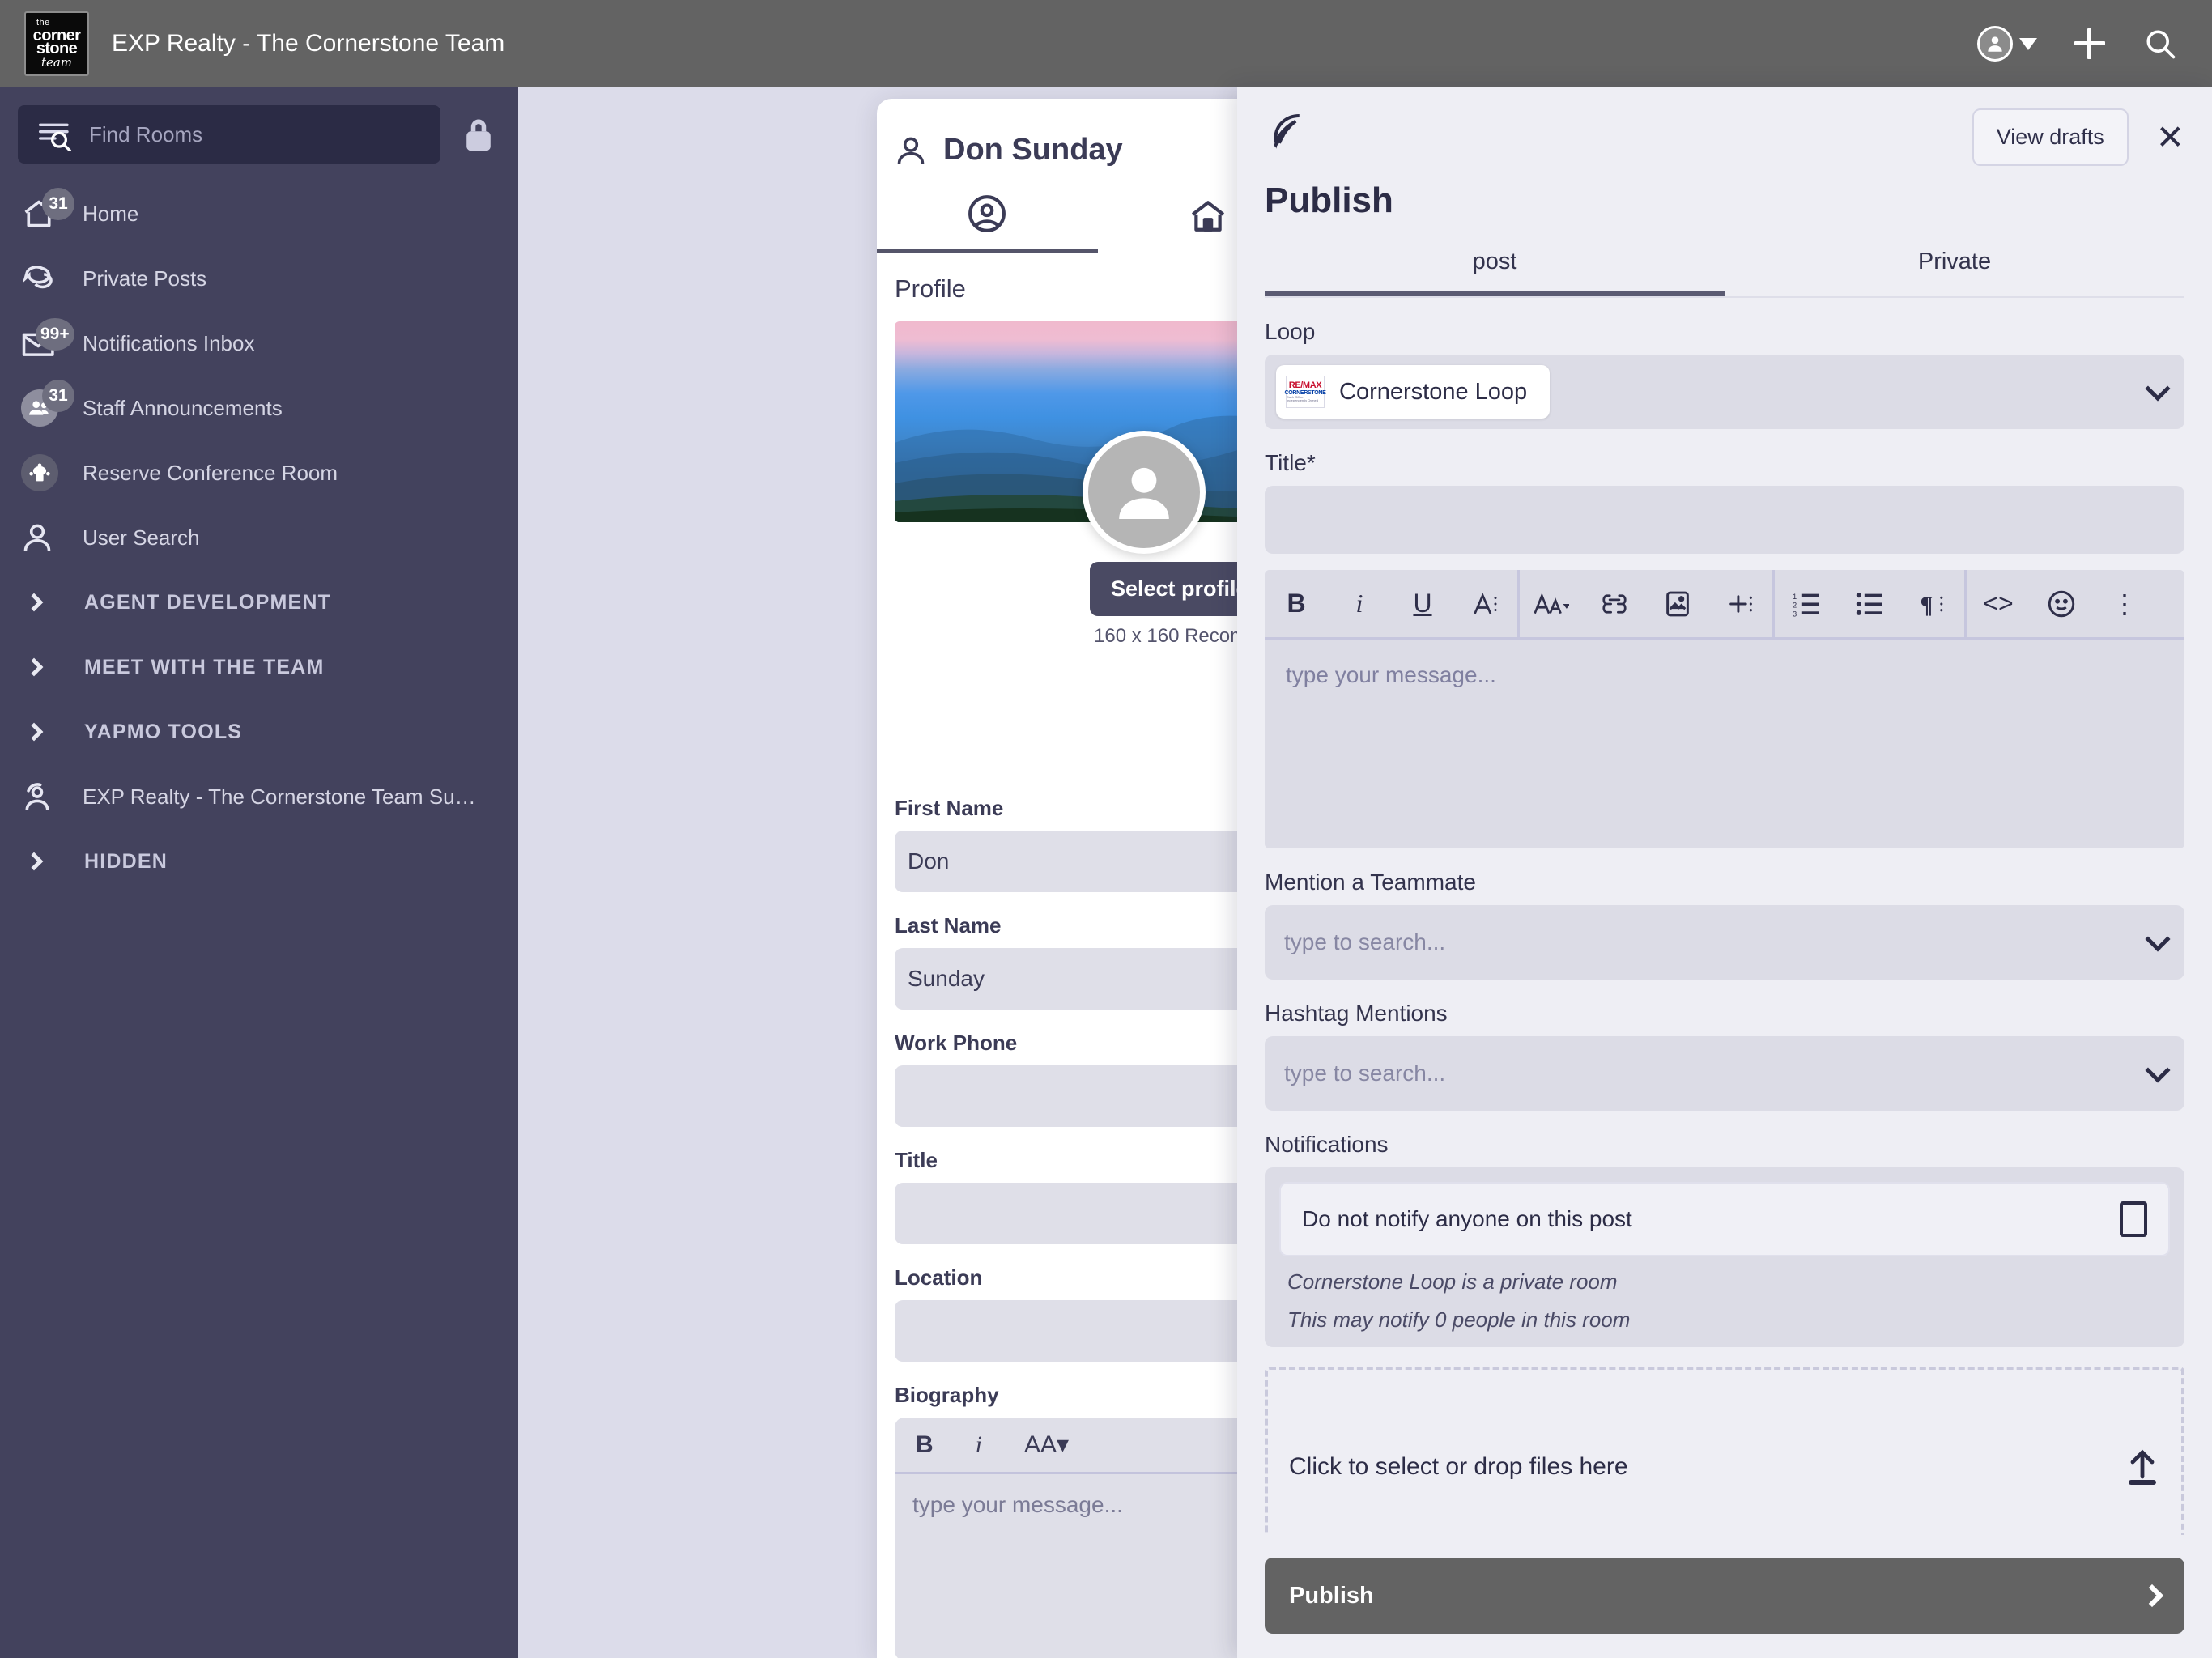  I want to click on sidebar-item-staff-announcements: 31 Staff Announcements, so click(259, 408).